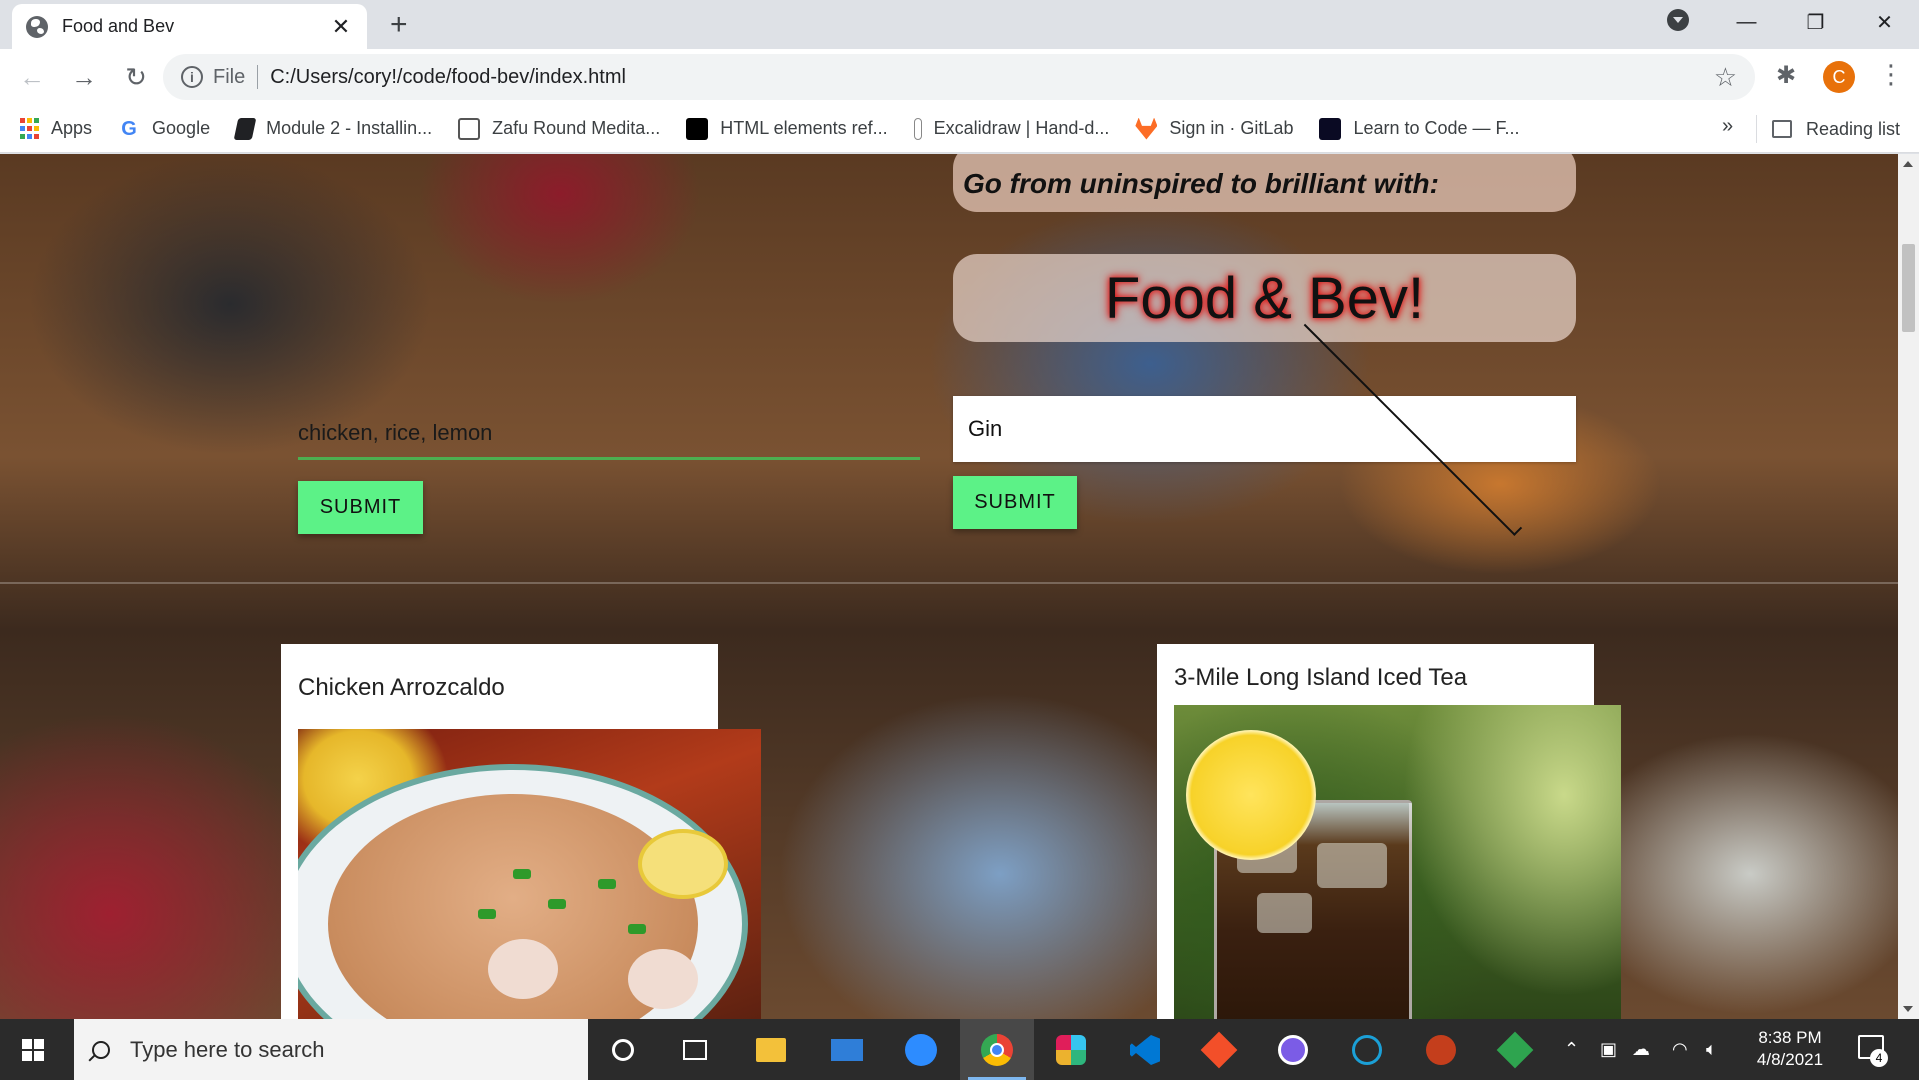 The image size is (1919, 1080). Describe the element at coordinates (1884, 22) in the screenshot. I see `close-window-button: ✕` at that location.